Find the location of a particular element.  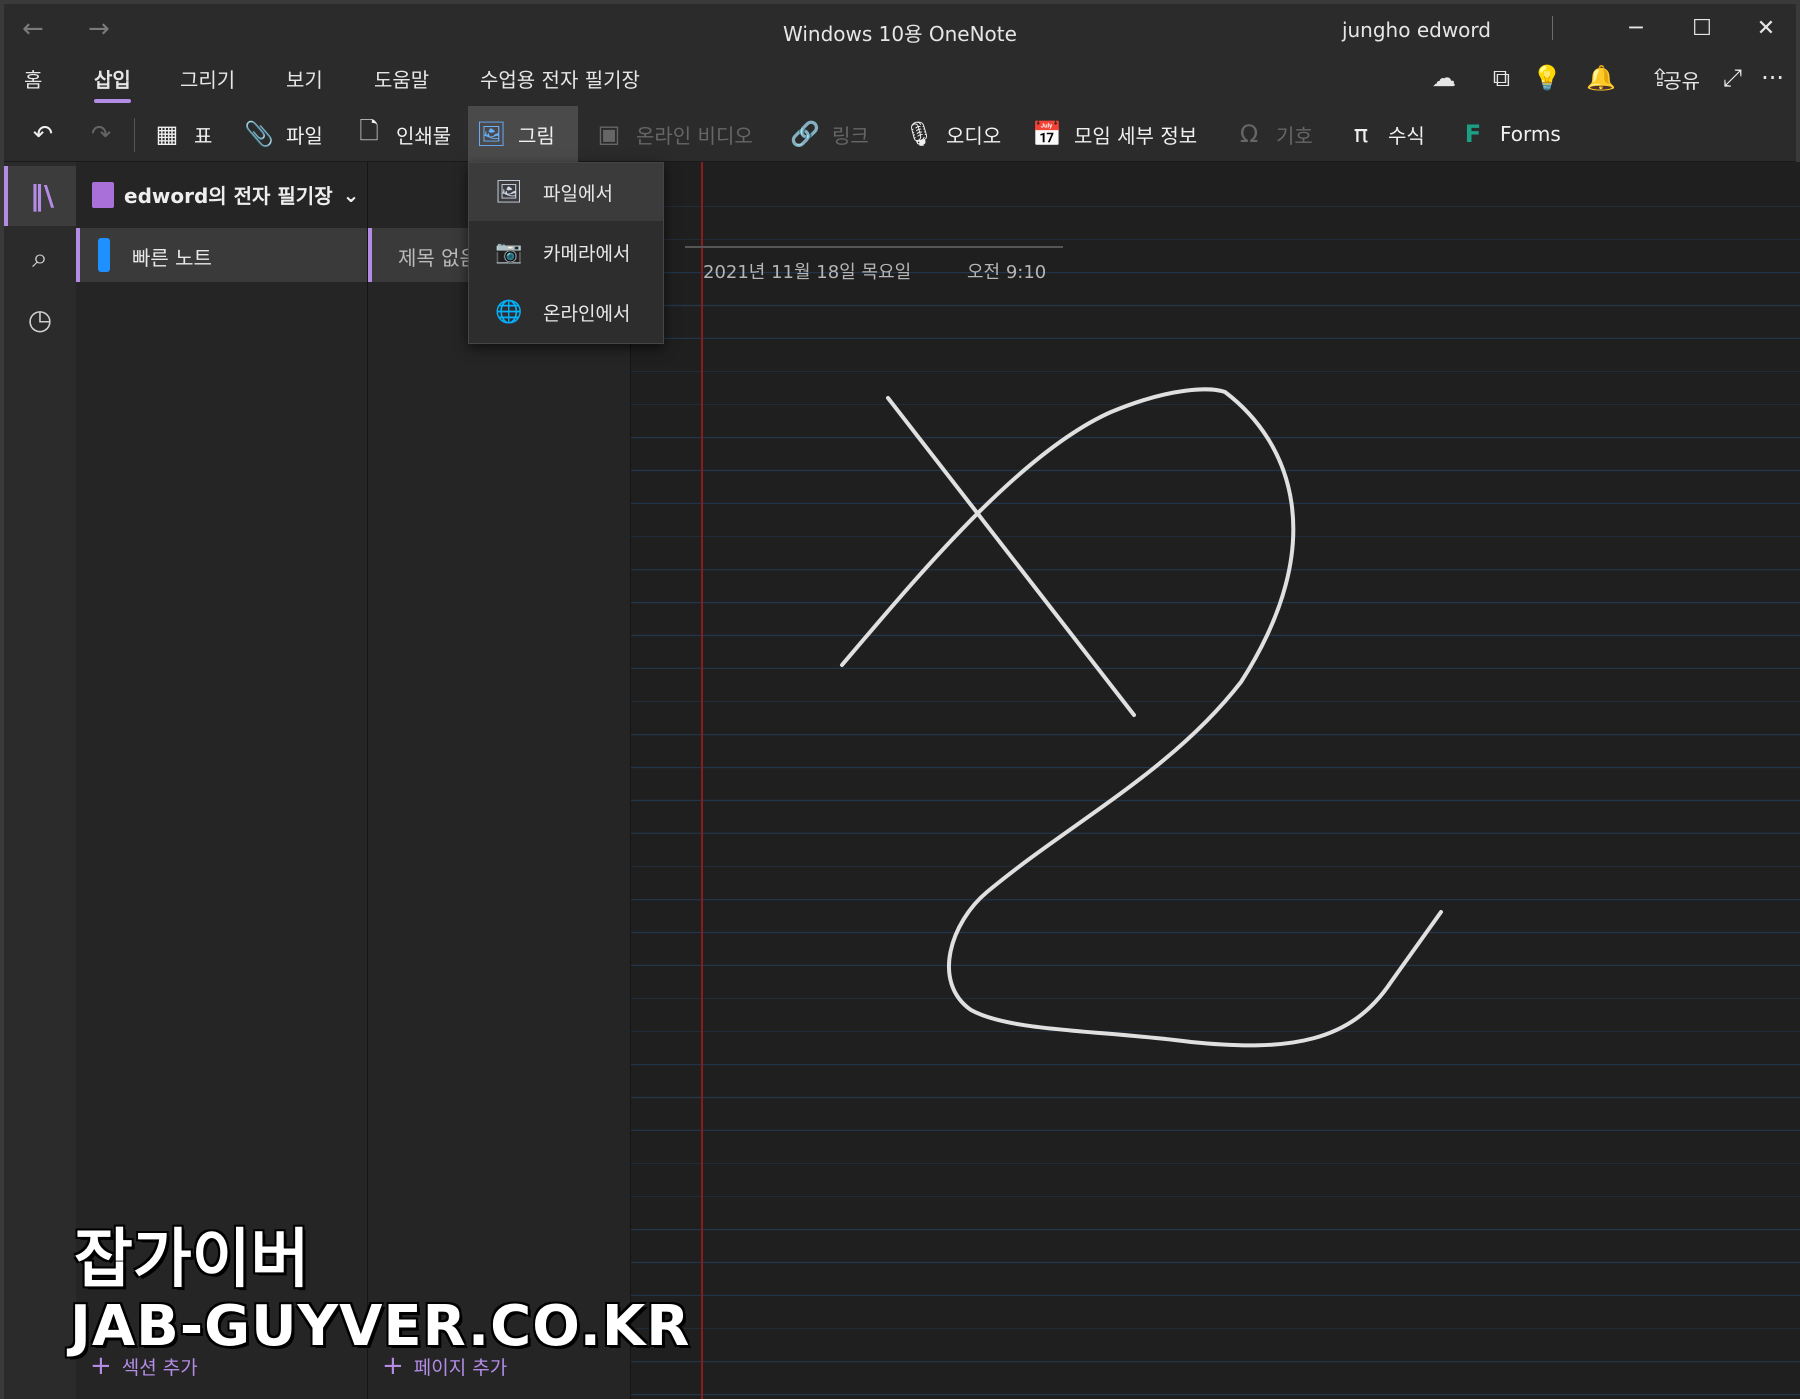

tab-draw: 그리기 is located at coordinates (207, 81).